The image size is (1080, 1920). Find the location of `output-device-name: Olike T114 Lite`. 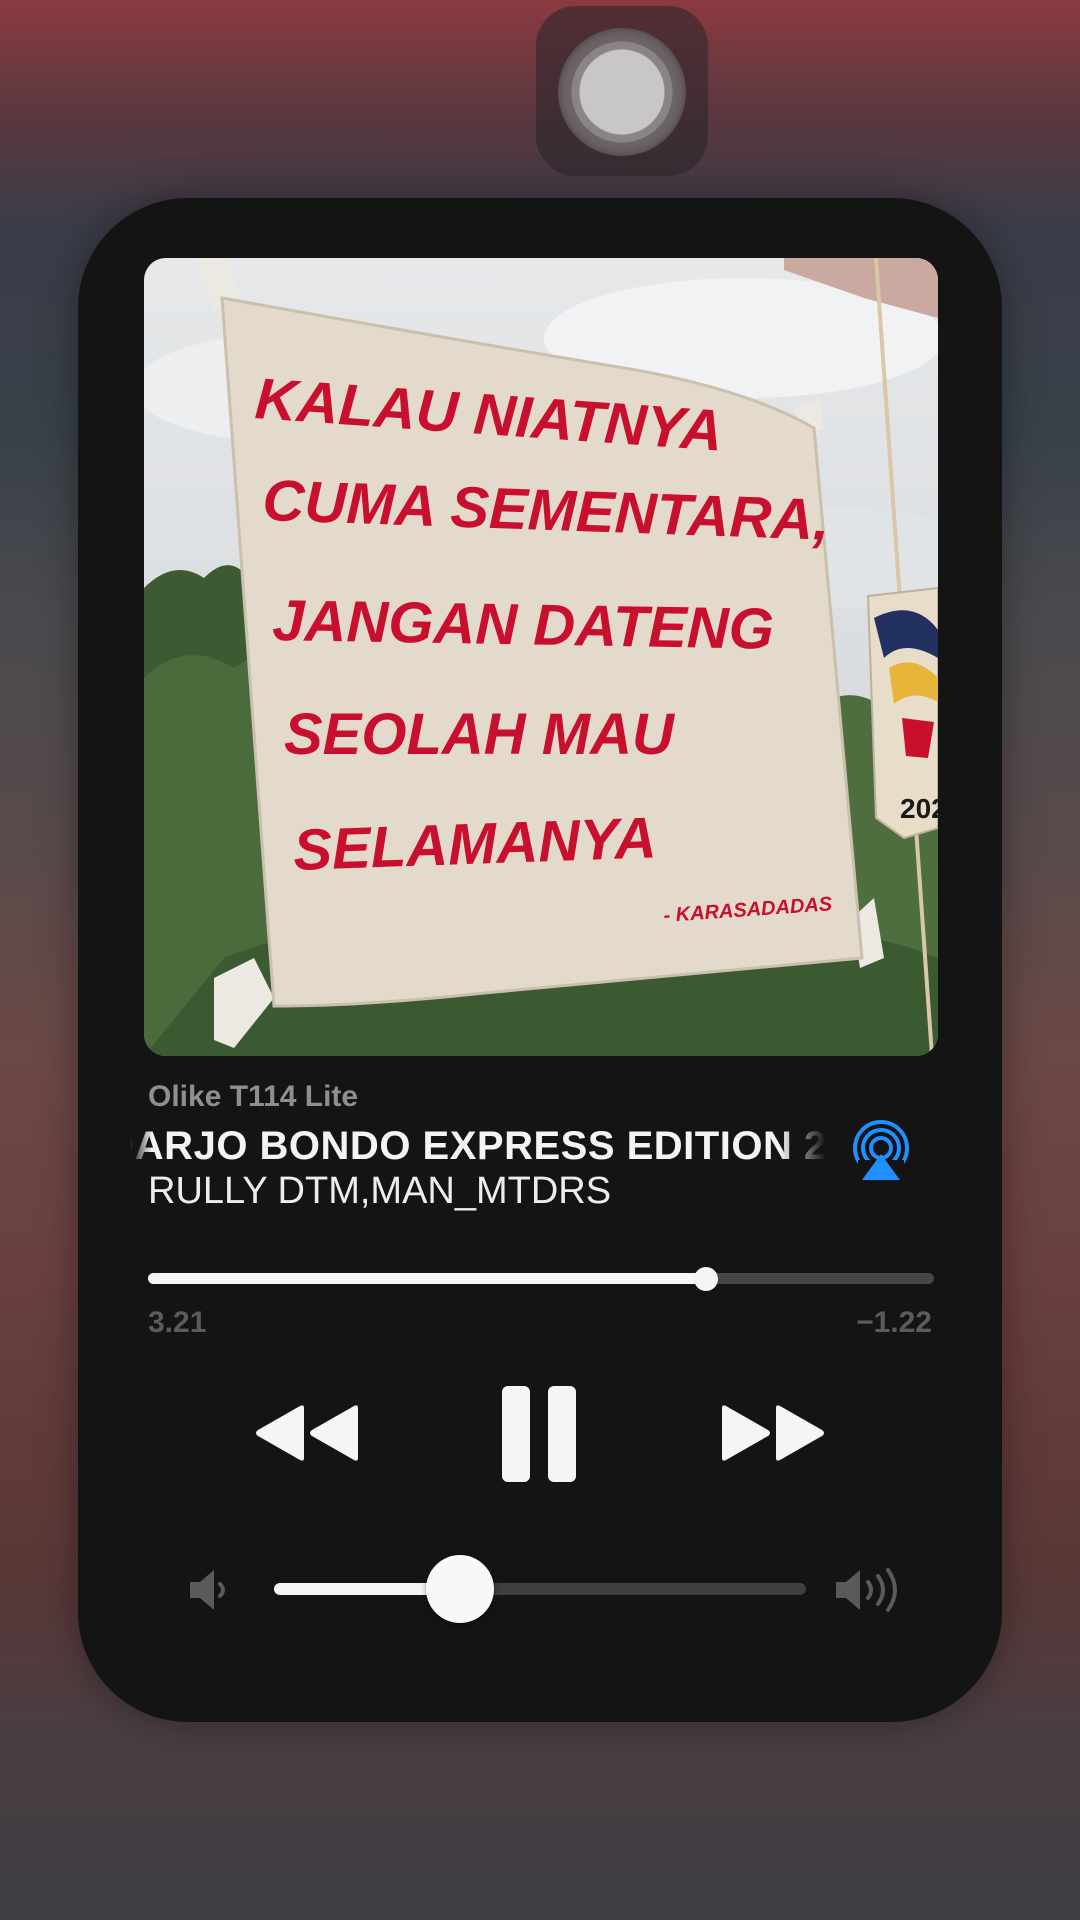

output-device-name: Olike T114 Lite is located at coordinates (253, 1096).